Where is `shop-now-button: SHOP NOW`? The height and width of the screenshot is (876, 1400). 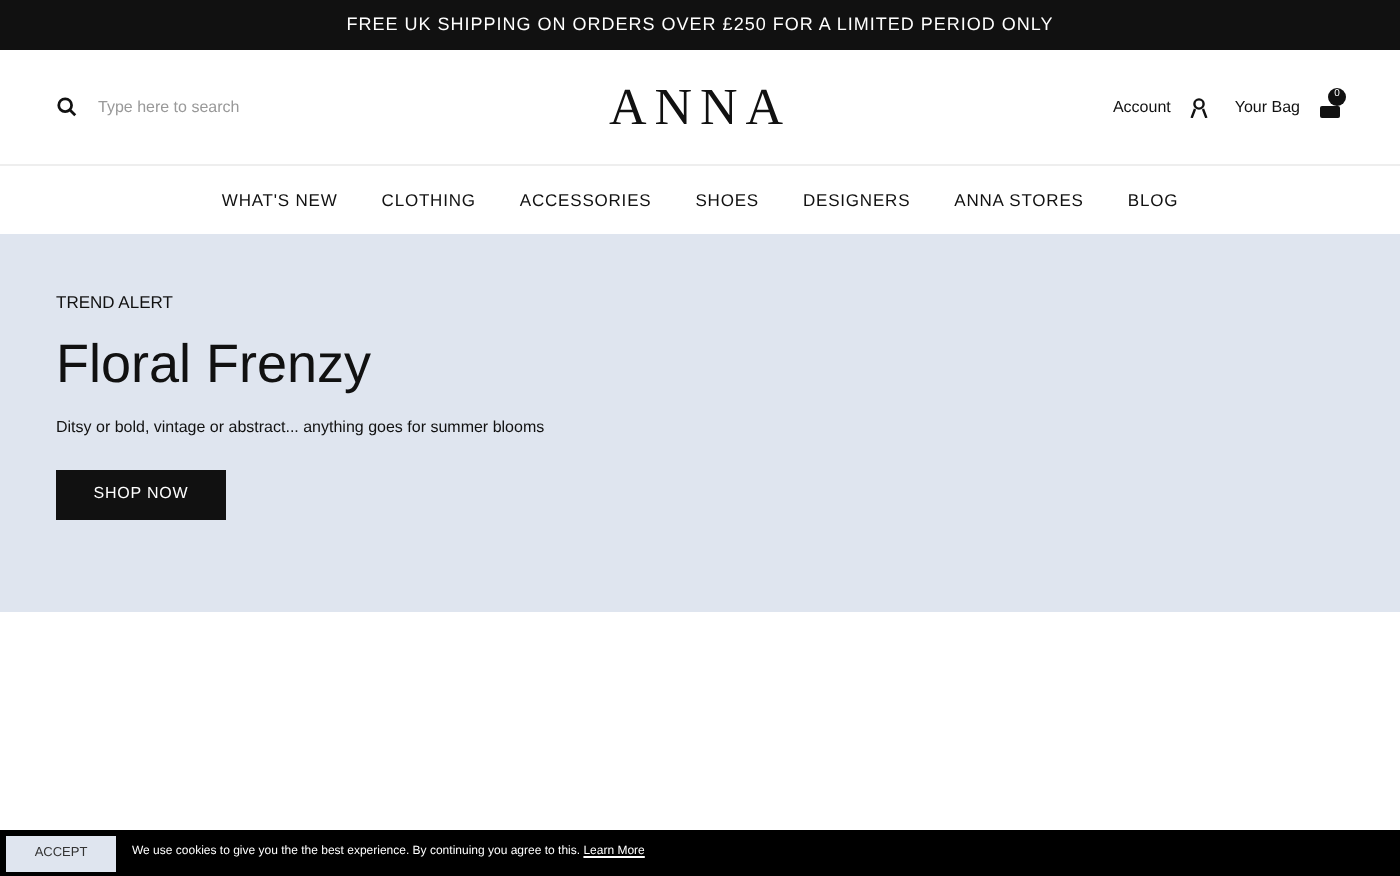 shop-now-button: SHOP NOW is located at coordinates (141, 494).